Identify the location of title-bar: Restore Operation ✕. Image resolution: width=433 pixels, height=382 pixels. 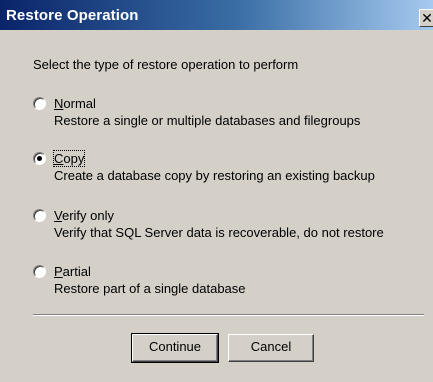
(216, 15).